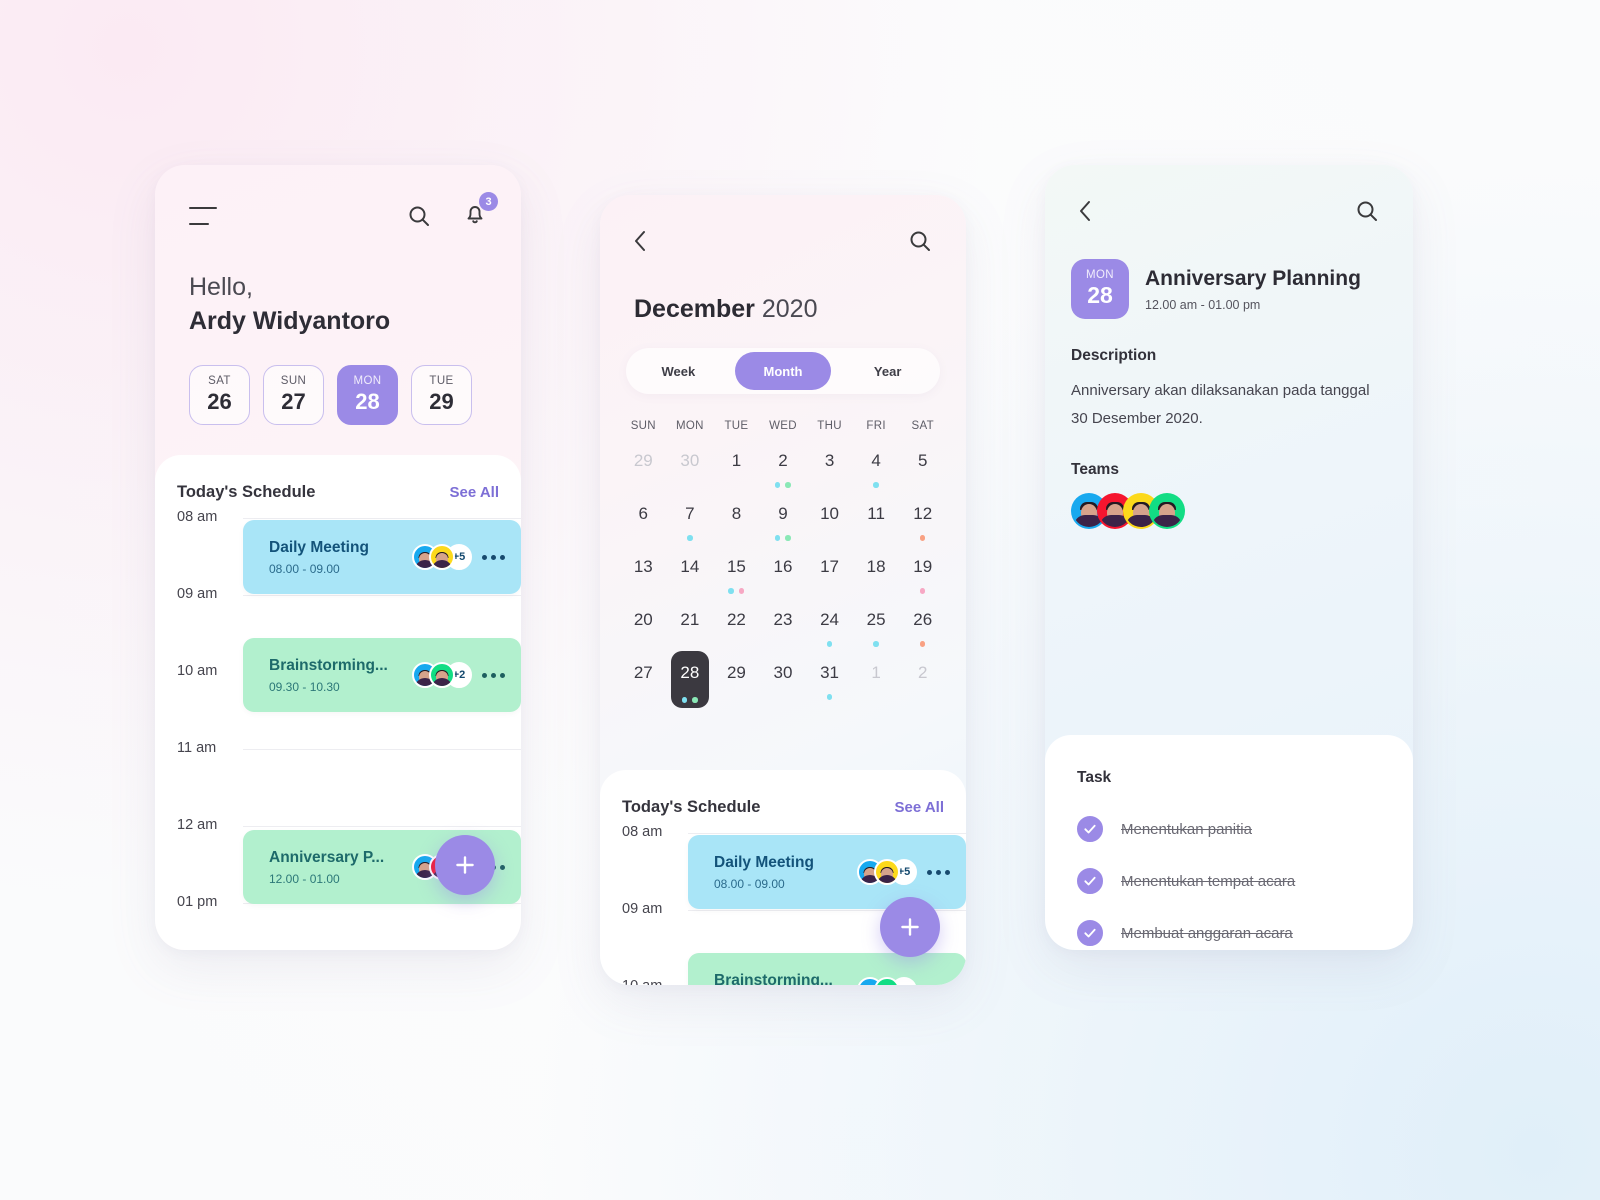 The height and width of the screenshot is (1200, 1600). What do you see at coordinates (876, 521) in the screenshot?
I see `calendar-day-11: 11` at bounding box center [876, 521].